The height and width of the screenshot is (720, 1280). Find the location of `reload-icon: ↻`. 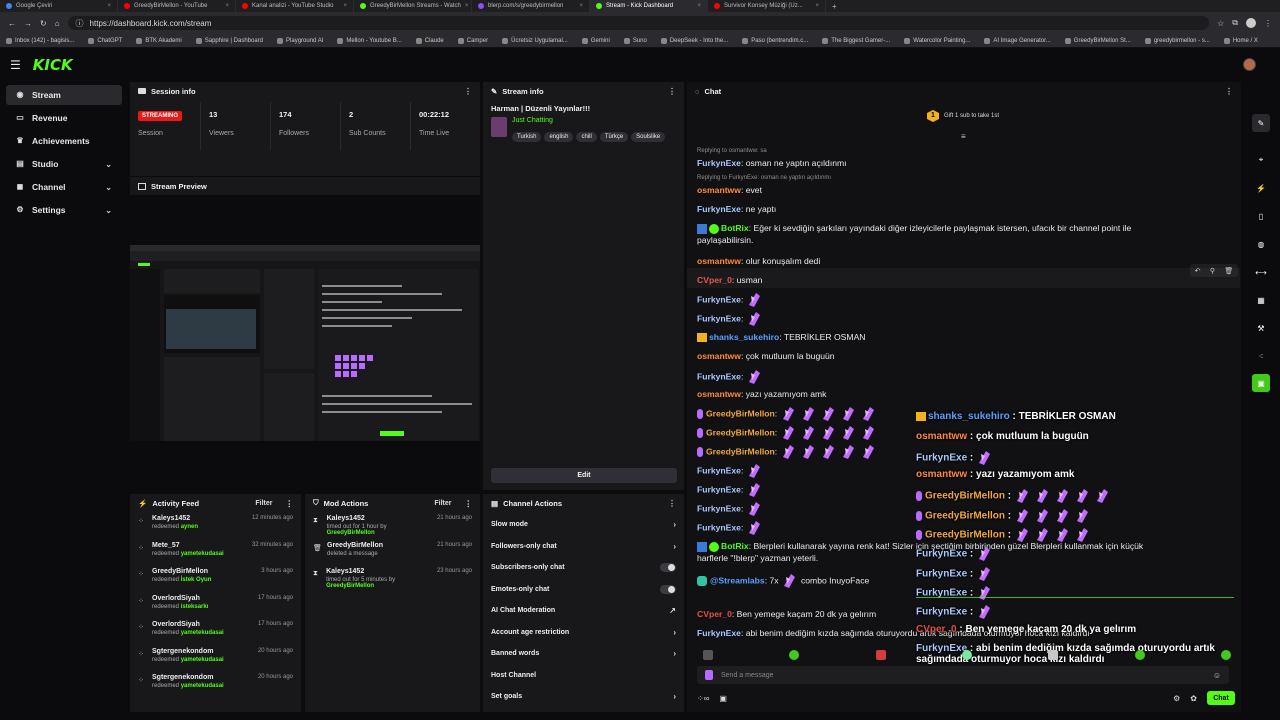

reload-icon: ↻ is located at coordinates (43, 23).